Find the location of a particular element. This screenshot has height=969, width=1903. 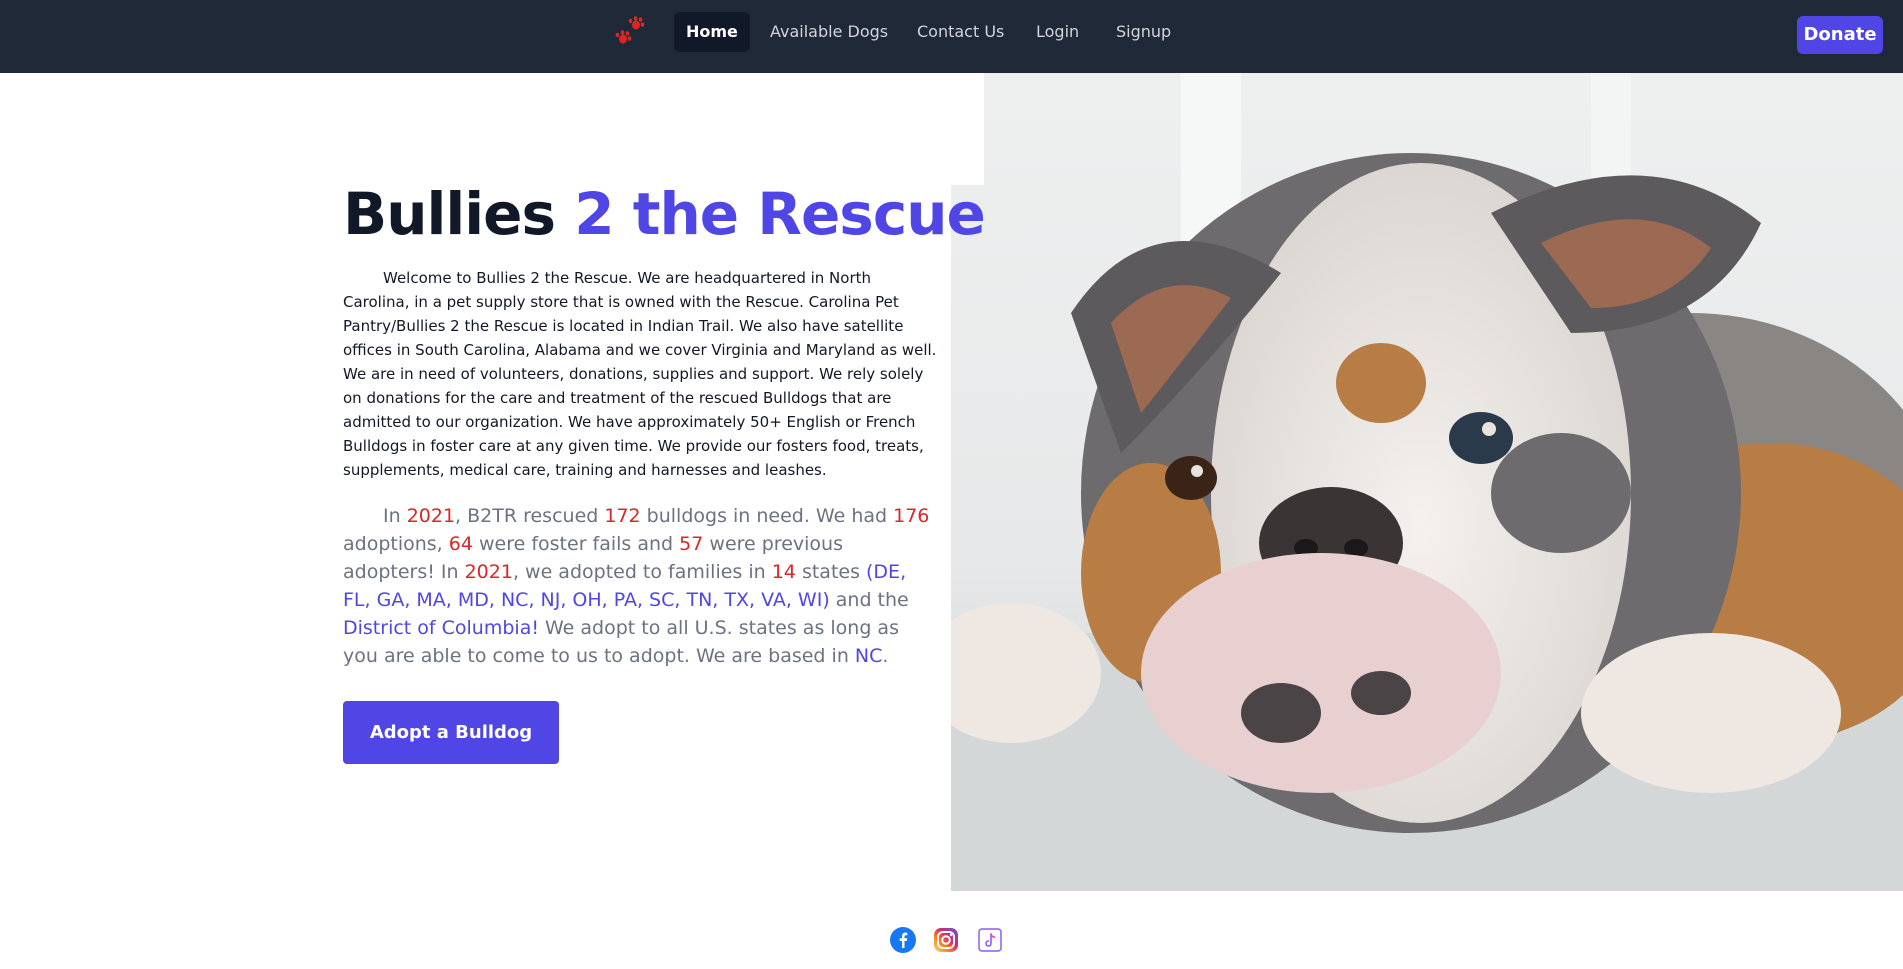

instagram-icon is located at coordinates (946, 940).